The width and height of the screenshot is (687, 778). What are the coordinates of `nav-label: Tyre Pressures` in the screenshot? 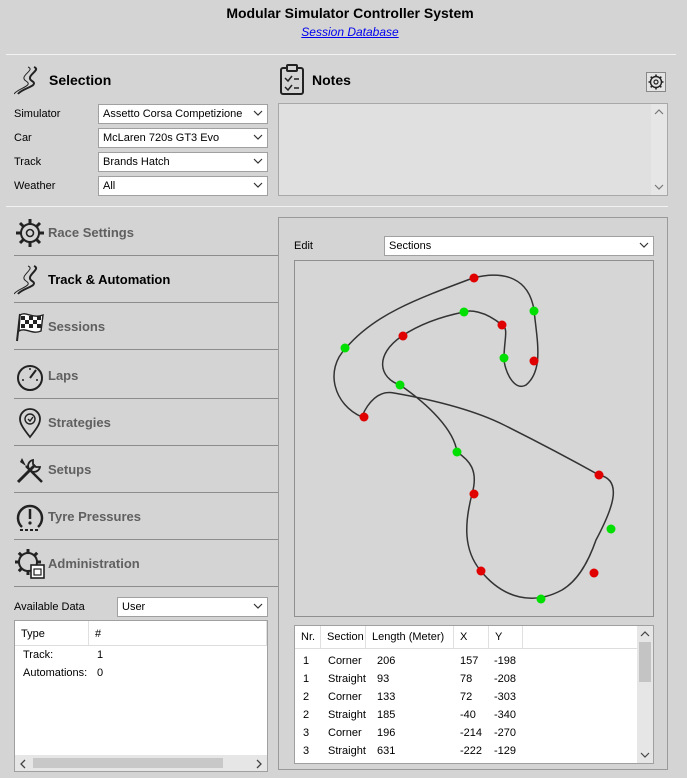 It's located at (94, 516).